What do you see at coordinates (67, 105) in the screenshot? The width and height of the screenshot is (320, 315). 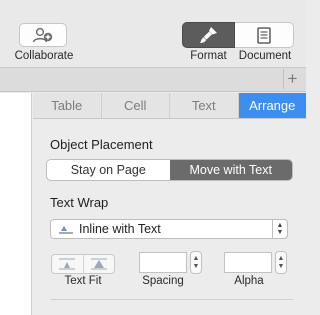 I see `tab-table: Table` at bounding box center [67, 105].